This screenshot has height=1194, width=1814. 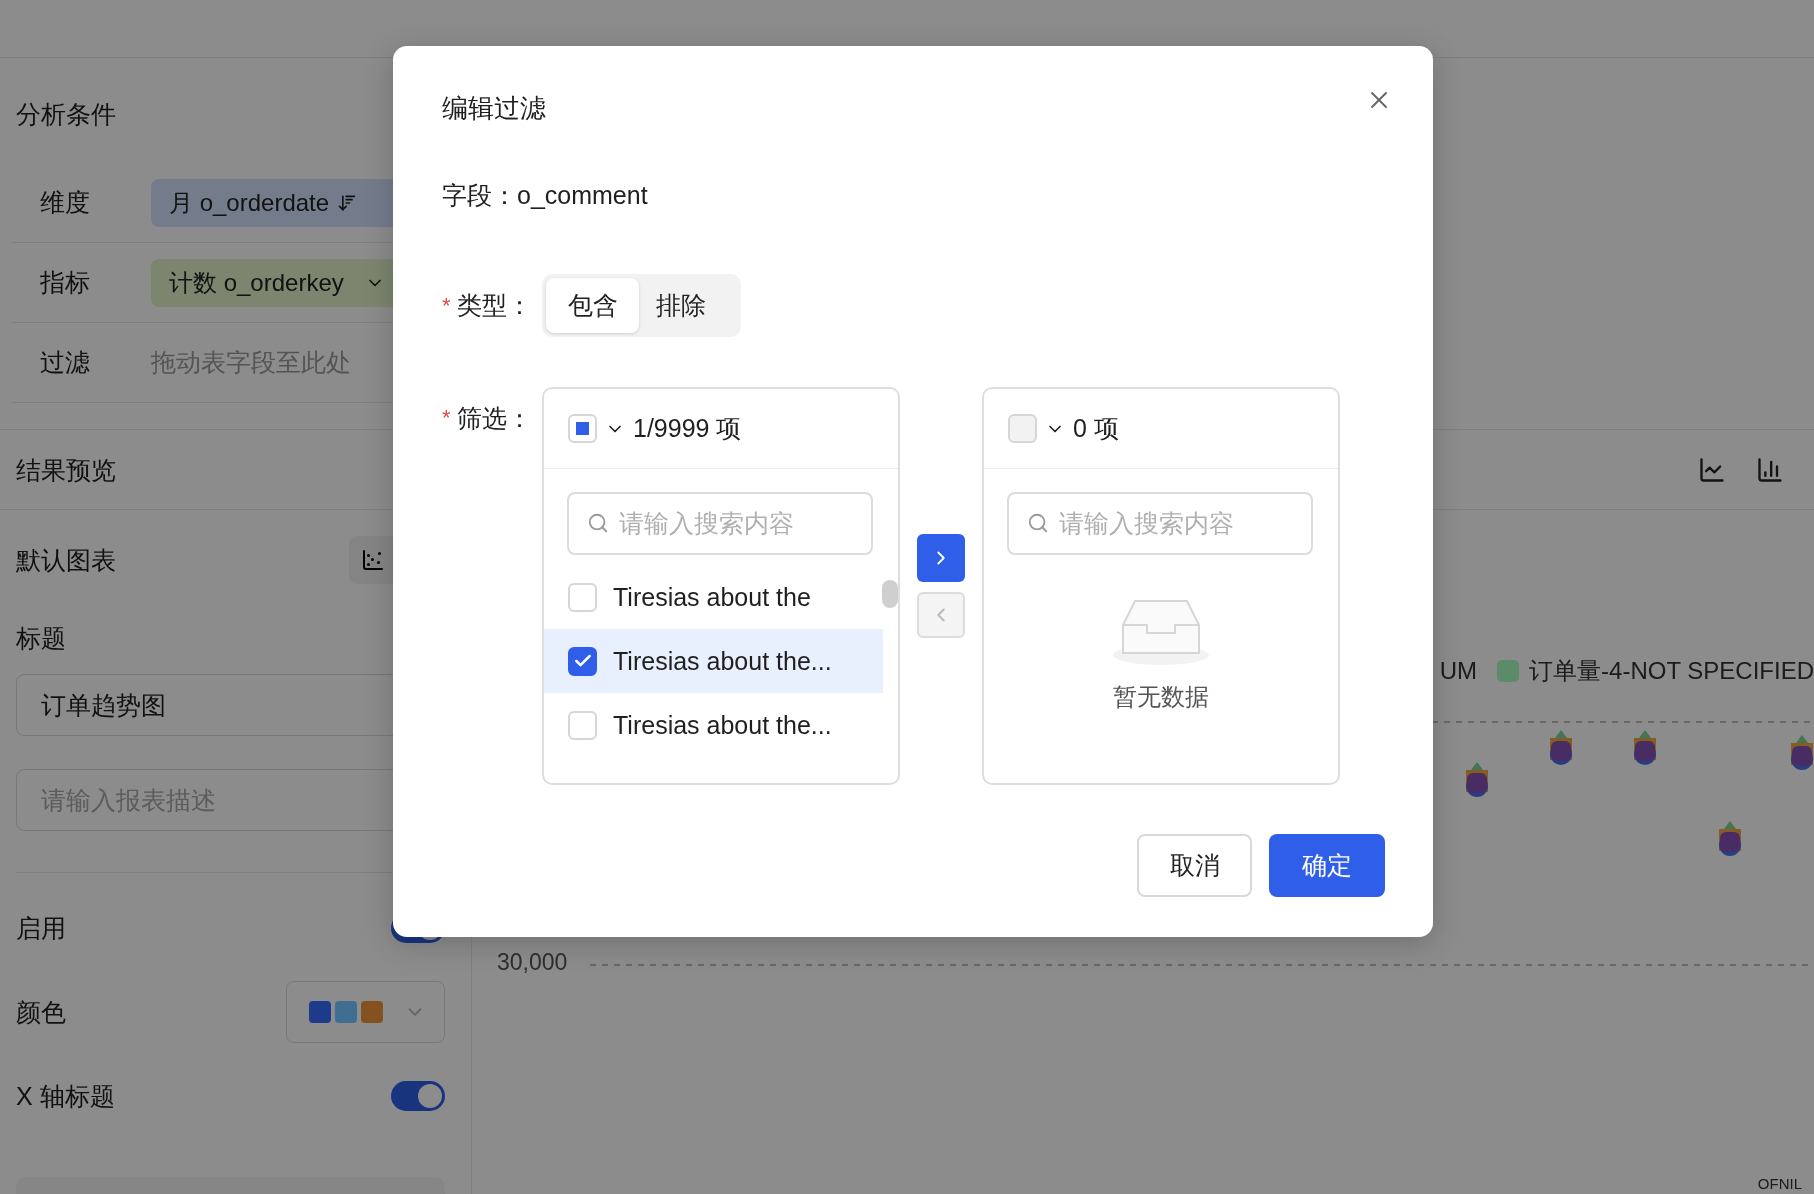 What do you see at coordinates (65, 282) in the screenshot?
I see `condition-label: 指标` at bounding box center [65, 282].